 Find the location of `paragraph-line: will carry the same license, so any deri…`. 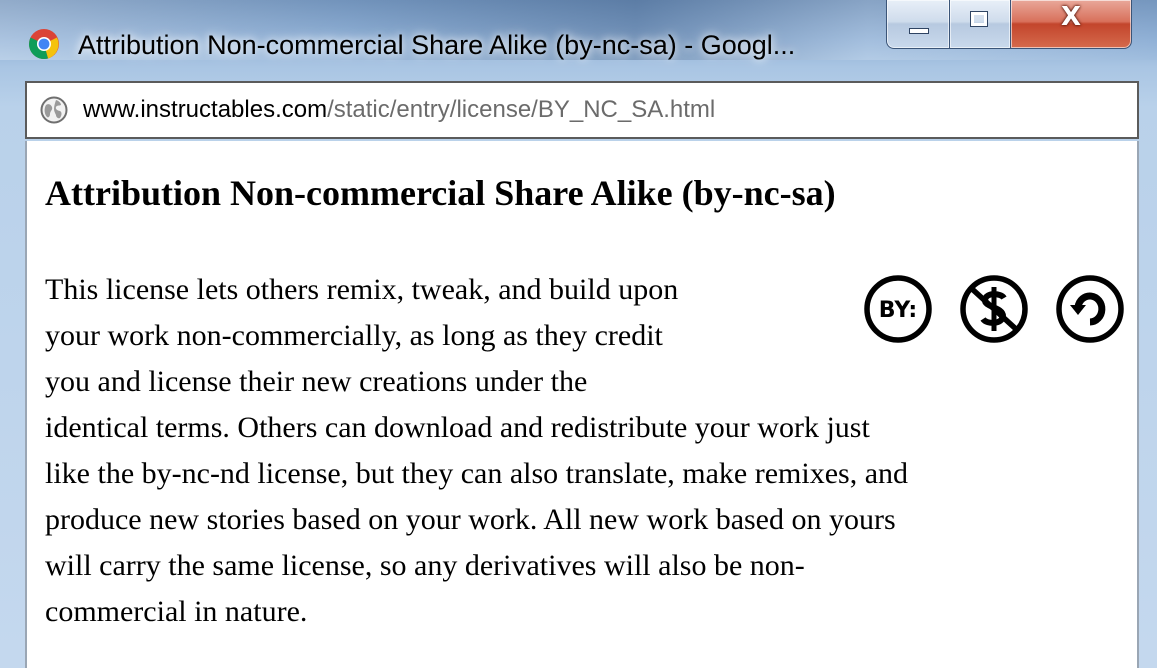

paragraph-line: will carry the same license, so any deri… is located at coordinates (425, 565).